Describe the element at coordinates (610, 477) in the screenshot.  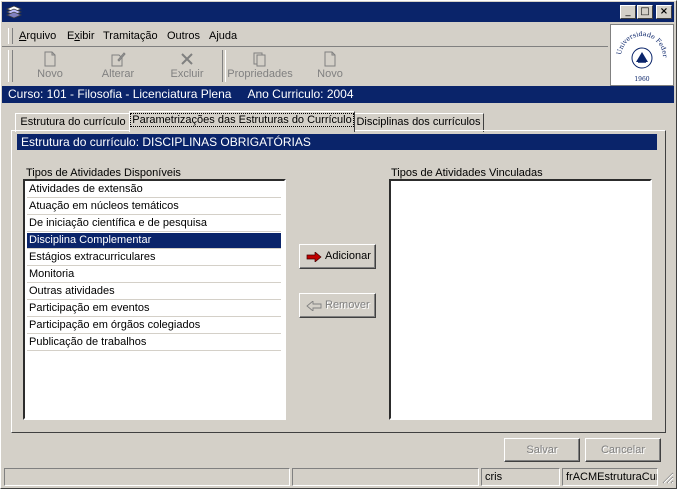
I see `status-form-name: frACMEstruturaCurr` at that location.